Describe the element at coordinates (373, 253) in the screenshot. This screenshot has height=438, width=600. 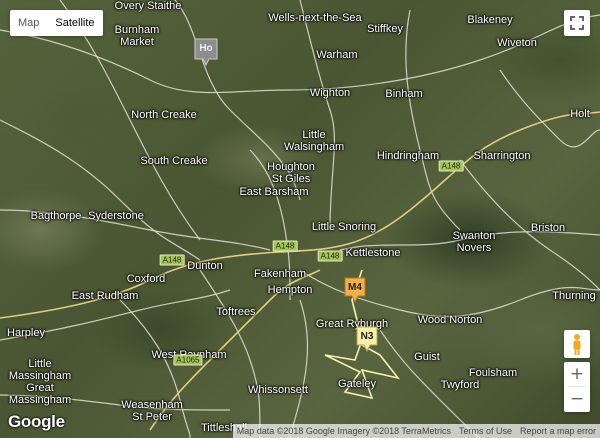
I see `place-label: Kettlestone` at that location.